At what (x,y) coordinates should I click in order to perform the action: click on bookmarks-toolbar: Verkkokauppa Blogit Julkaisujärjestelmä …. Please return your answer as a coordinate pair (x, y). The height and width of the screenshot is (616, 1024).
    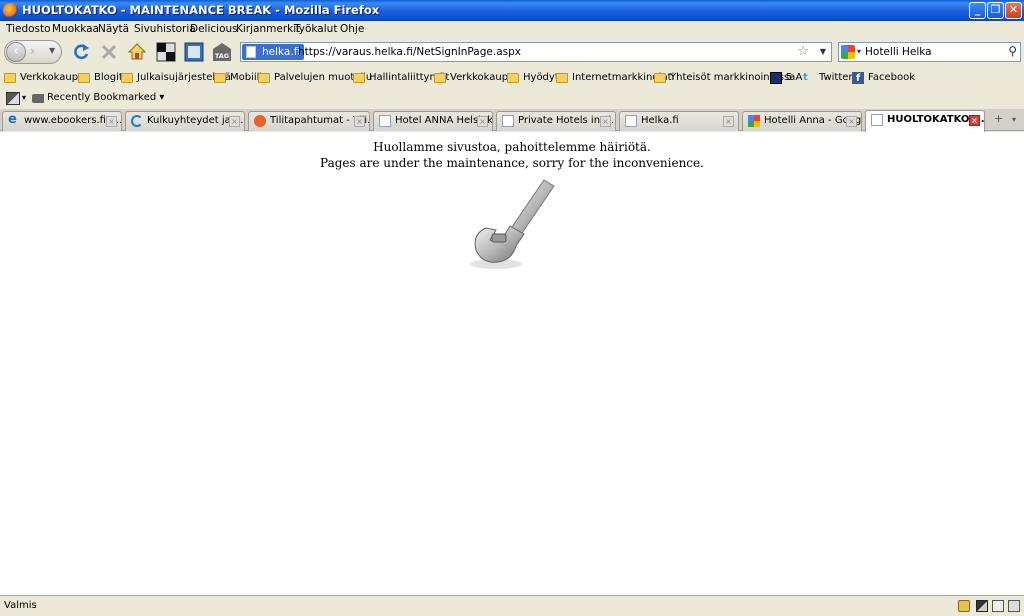
    Looking at the image, I should click on (512, 78).